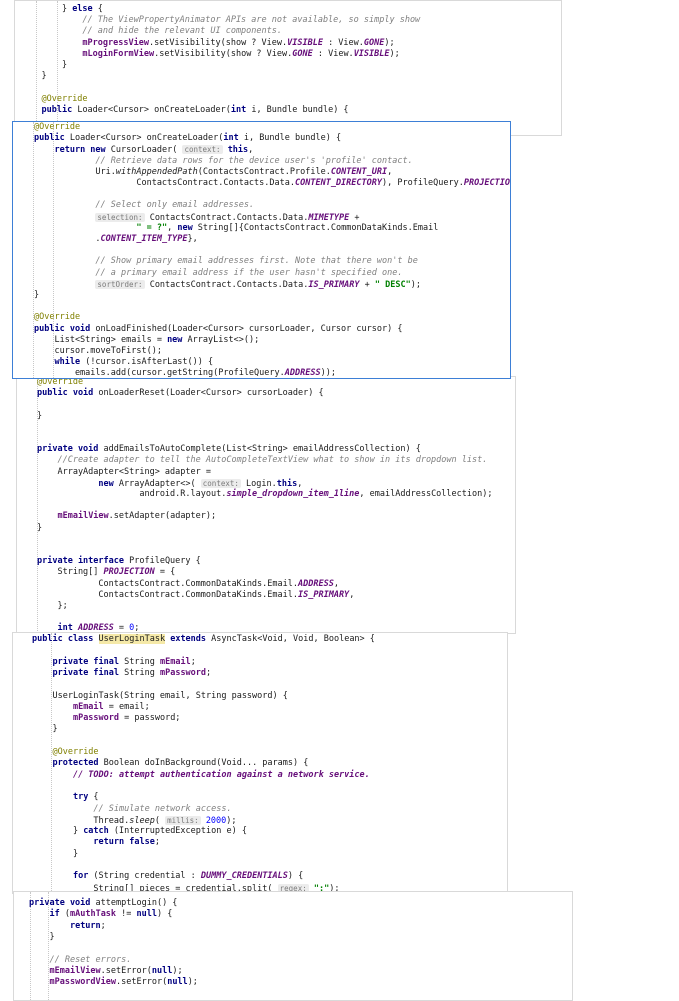 This screenshot has height=1001, width=679. Describe the element at coordinates (162, 561) in the screenshot. I see `code-token: ProfileQuery {` at that location.